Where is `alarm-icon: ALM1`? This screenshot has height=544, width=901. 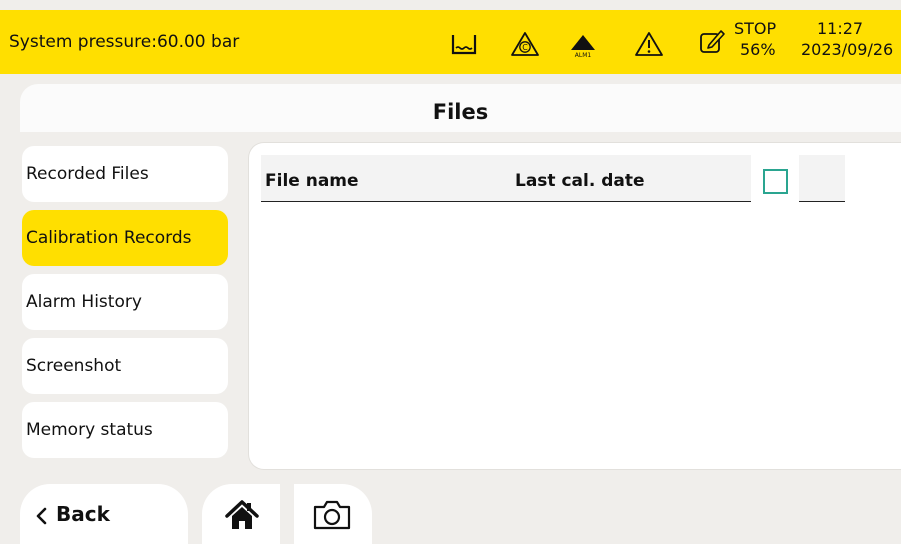 alarm-icon: ALM1 is located at coordinates (583, 44).